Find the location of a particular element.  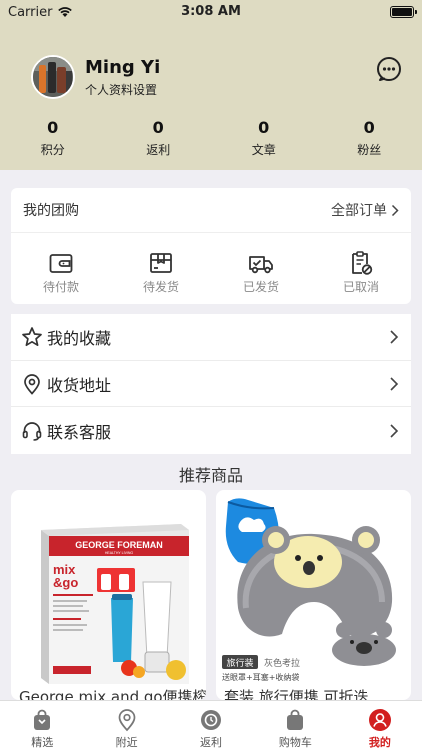

order-label: 已发货 is located at coordinates (260, 287).